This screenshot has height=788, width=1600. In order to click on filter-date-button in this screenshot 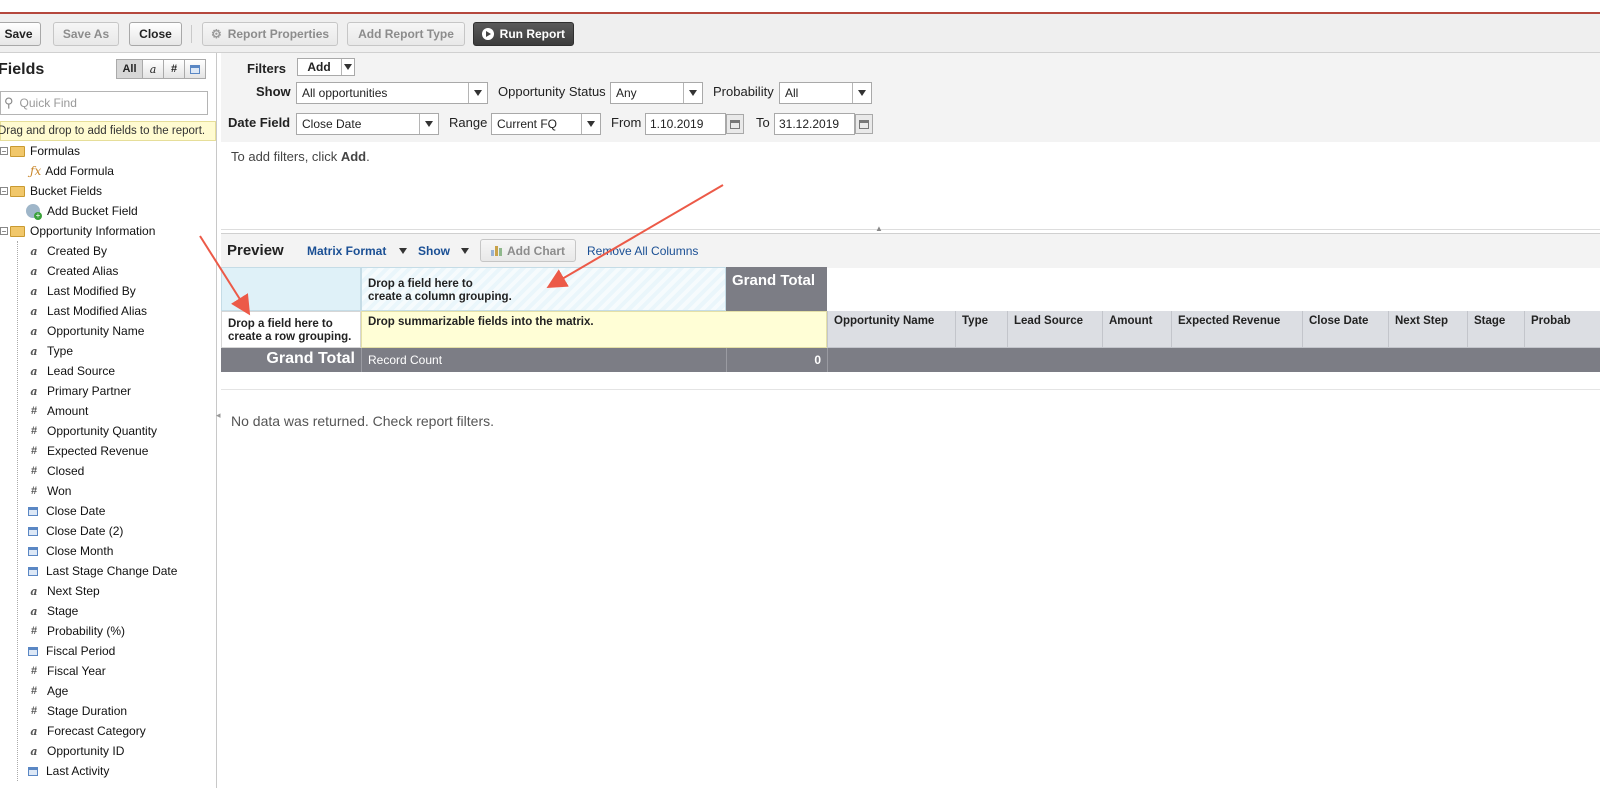, I will do `click(195, 69)`.